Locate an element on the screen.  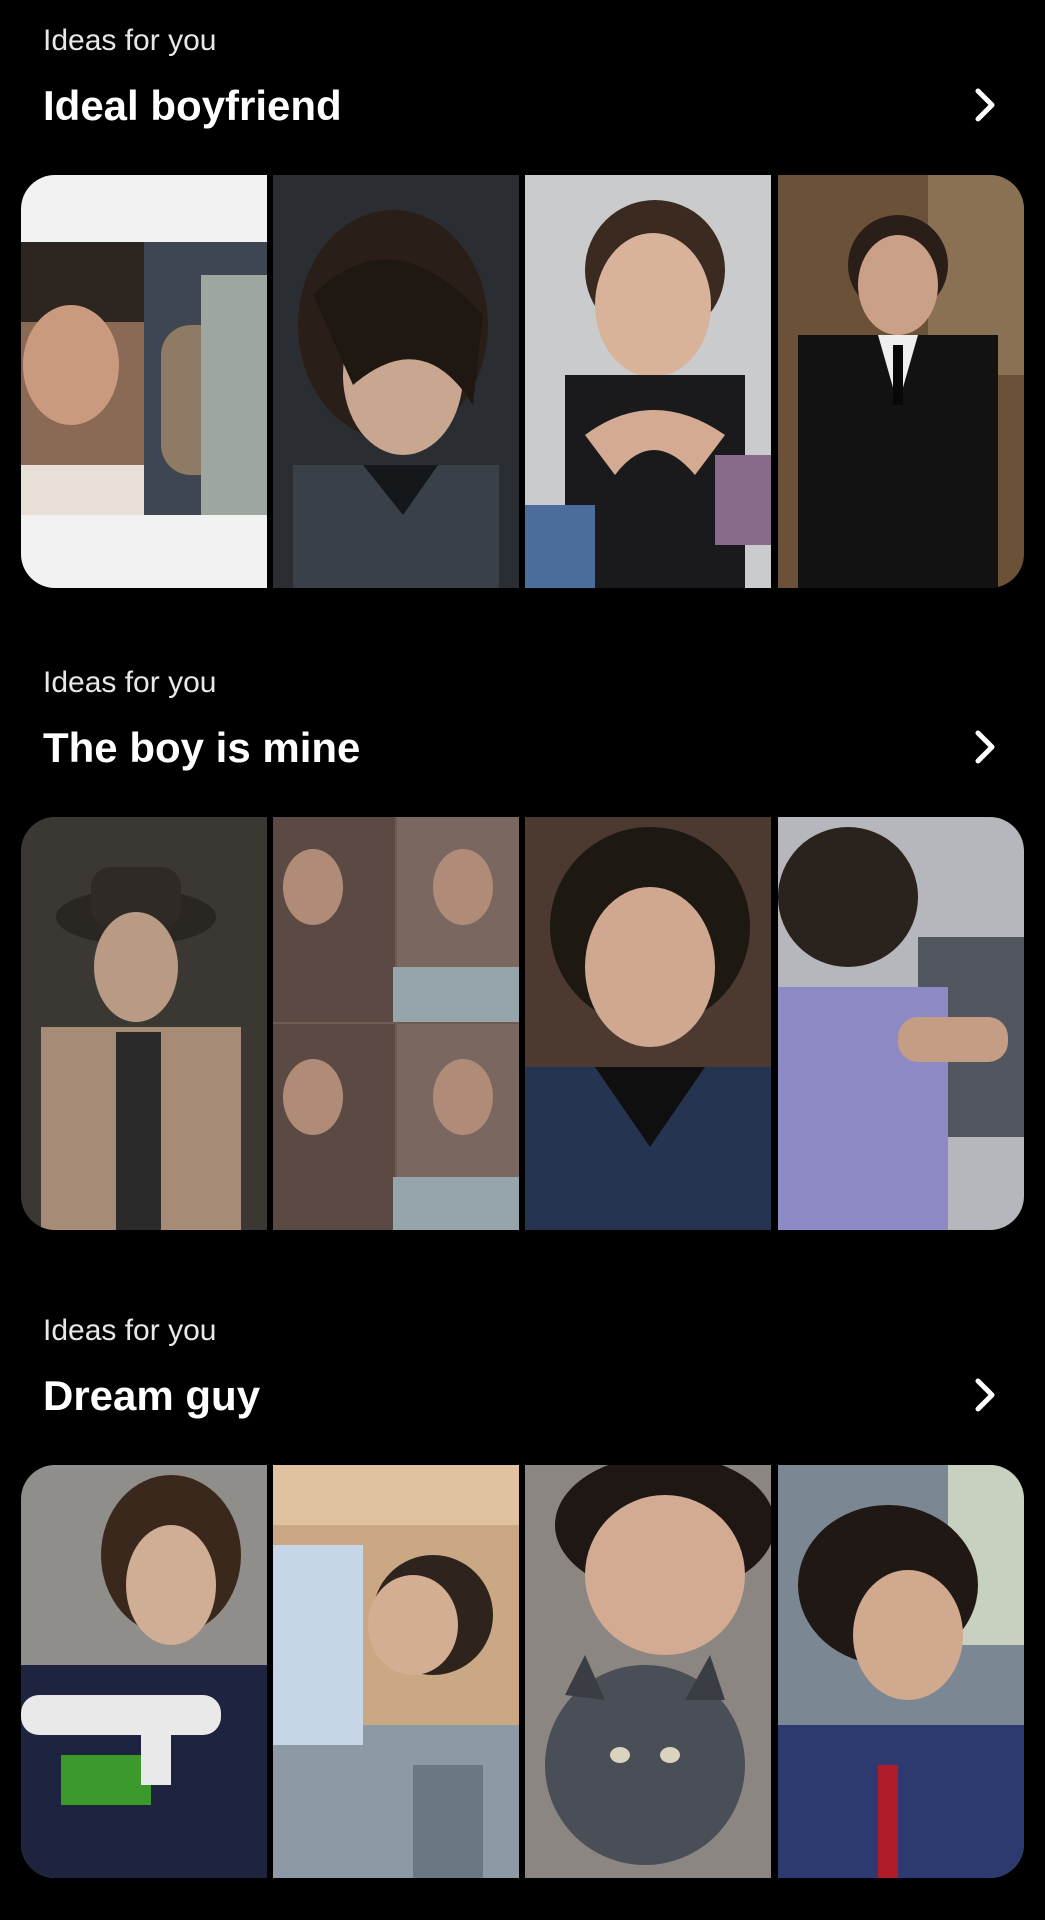
section-title: The boy is mine is located at coordinates (201, 748).